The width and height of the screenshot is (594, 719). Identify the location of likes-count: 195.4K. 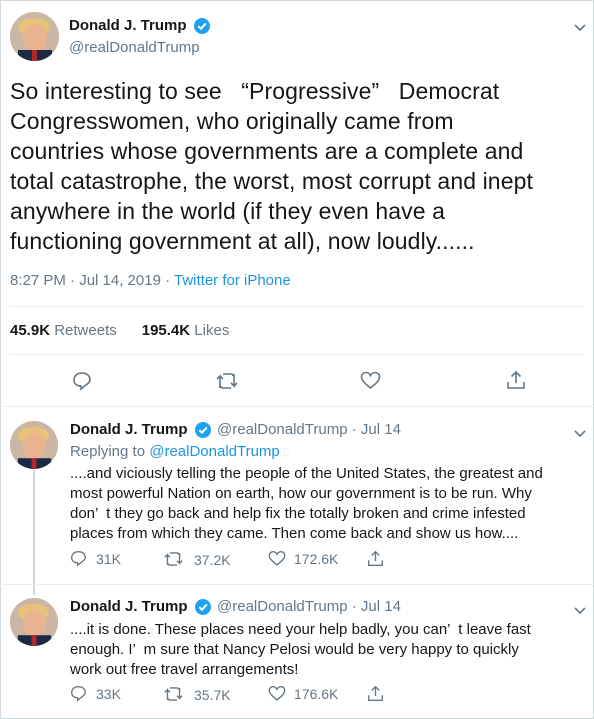
(166, 330).